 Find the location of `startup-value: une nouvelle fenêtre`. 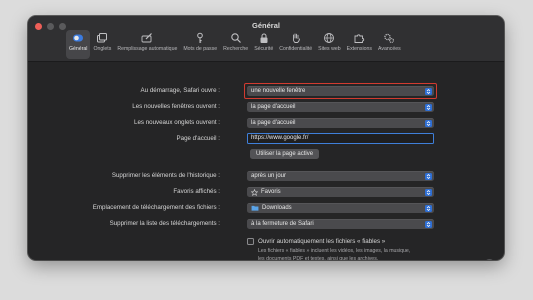

startup-value: une nouvelle fenêtre is located at coordinates (278, 91).